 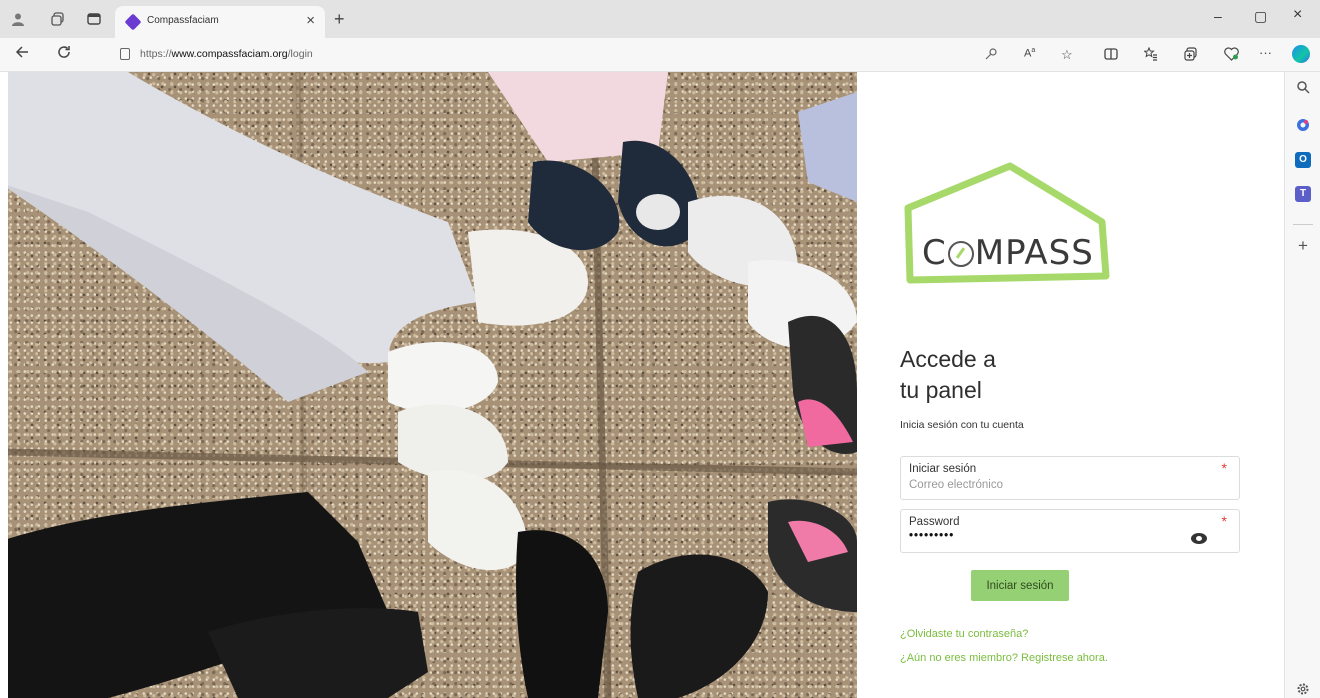 I want to click on forgot-password-link: ¿Olvidaste tu contraseña?, so click(x=964, y=634).